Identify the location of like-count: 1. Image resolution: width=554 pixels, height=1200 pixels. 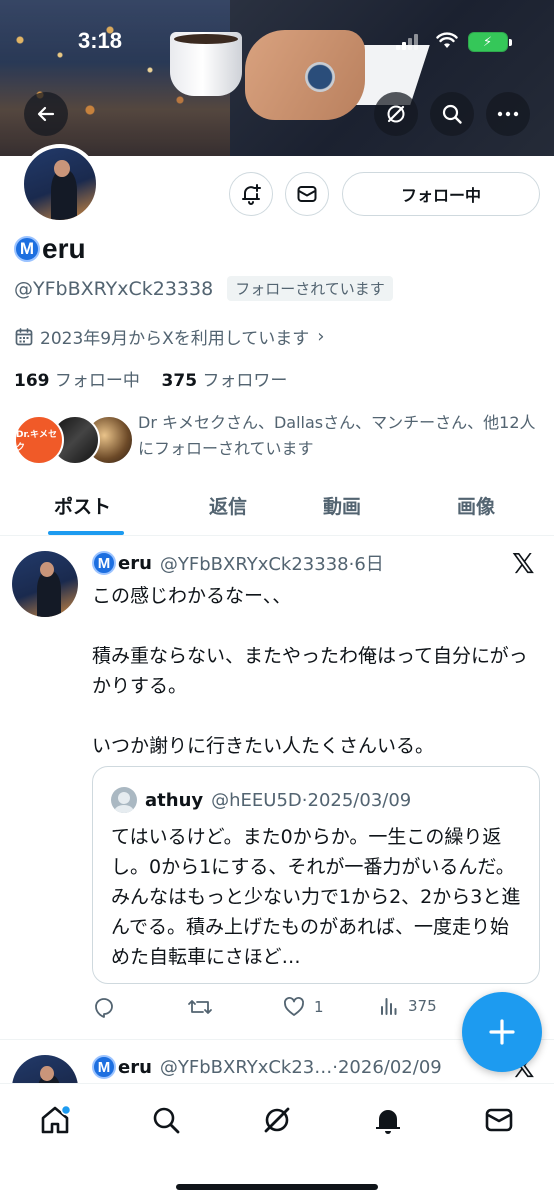
(319, 1007).